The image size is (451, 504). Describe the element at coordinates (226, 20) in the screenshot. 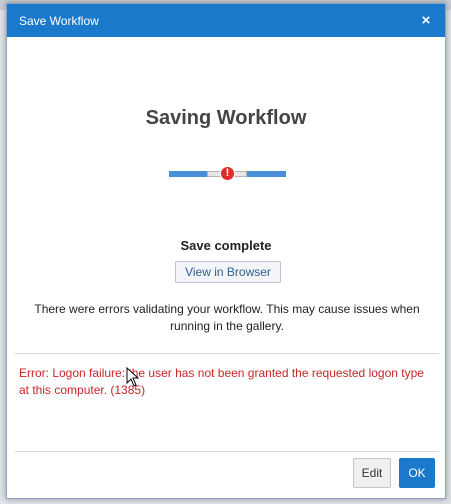

I see `dialog-titlebar: Save Workflow ×` at that location.